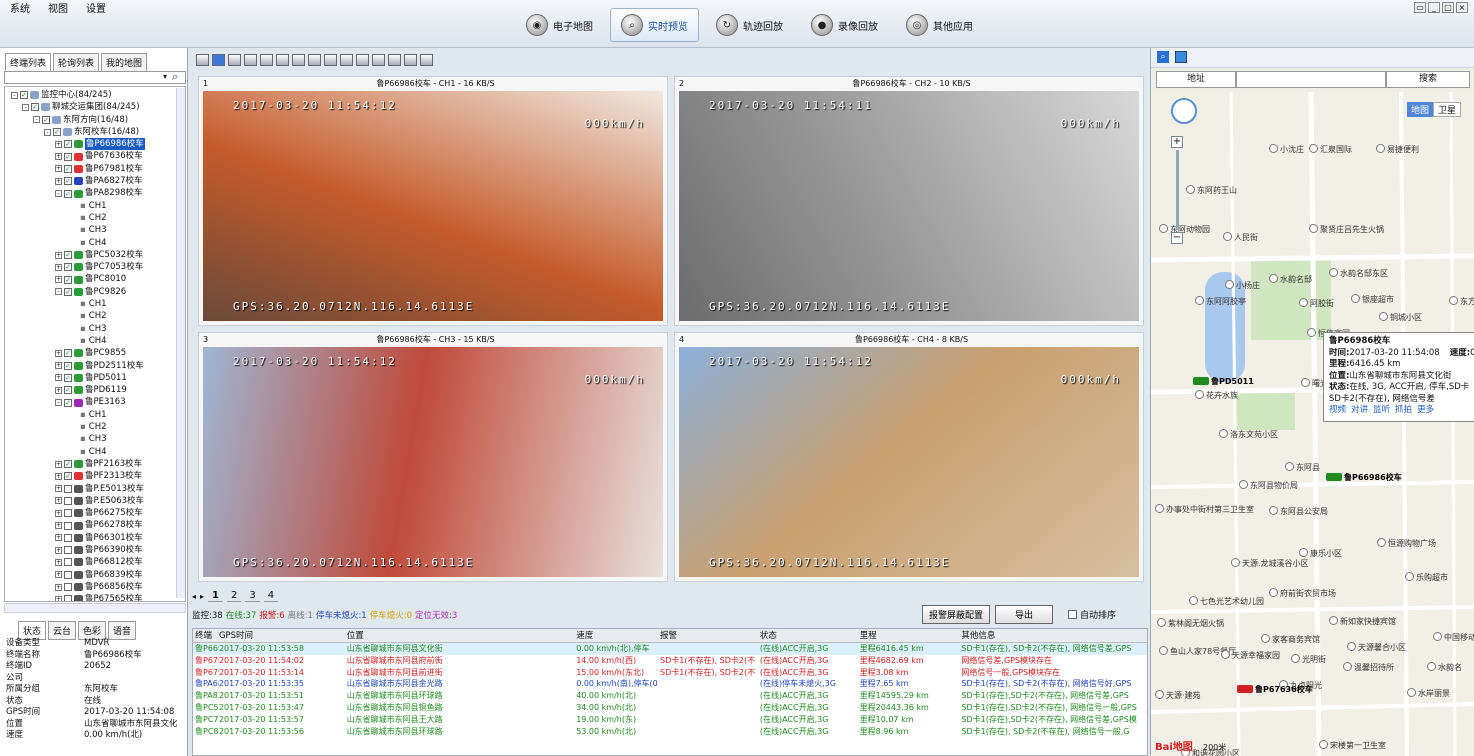 The width and height of the screenshot is (1474, 756). I want to click on checkbox-icon, so click(1072, 614).